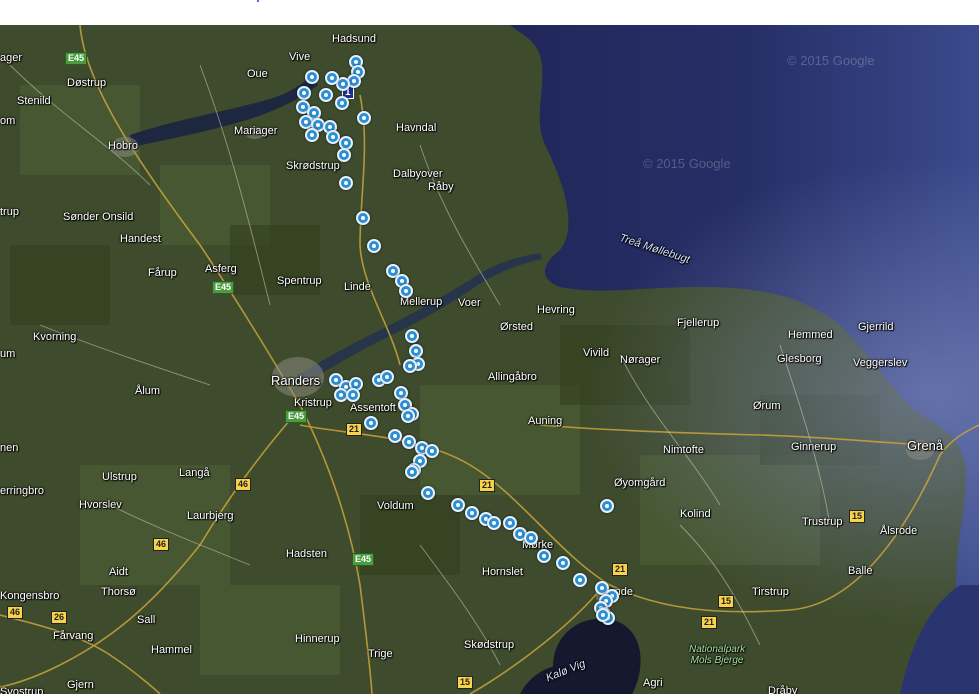  I want to click on place-label: Balle, so click(860, 571).